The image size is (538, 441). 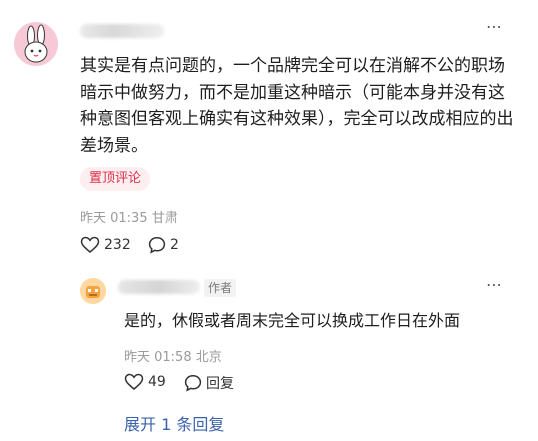 What do you see at coordinates (164, 218) in the screenshot?
I see `comment-location: 甘肃` at bounding box center [164, 218].